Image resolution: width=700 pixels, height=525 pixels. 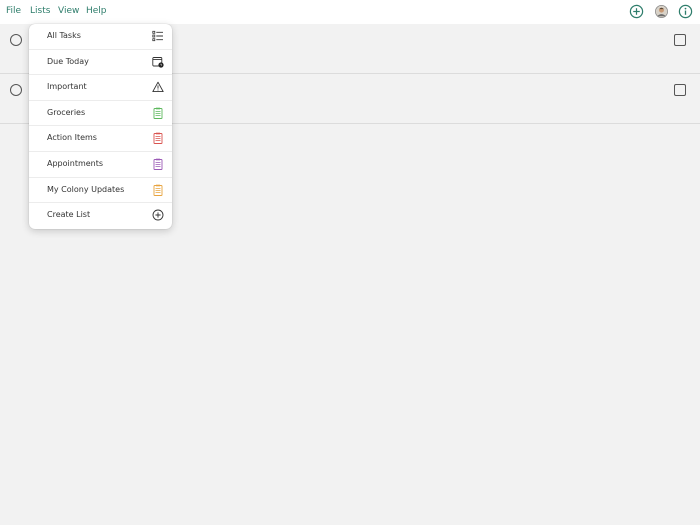 What do you see at coordinates (67, 87) in the screenshot?
I see `menu-item-label: Important` at bounding box center [67, 87].